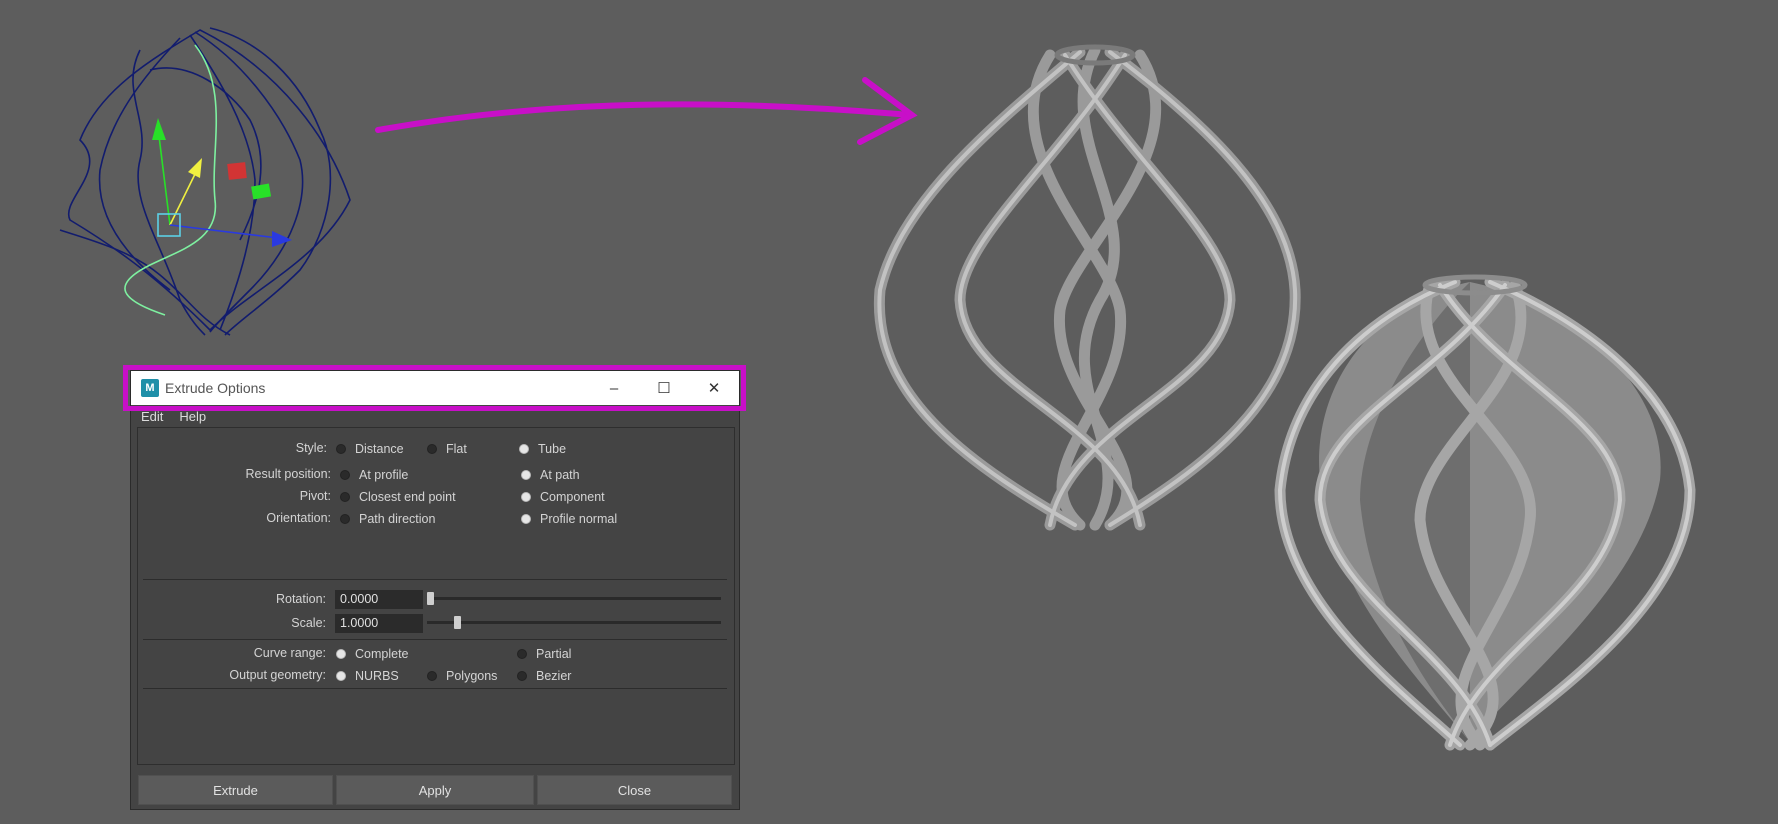 This screenshot has height=824, width=1778. I want to click on menu-bar: Edit Help, so click(435, 416).